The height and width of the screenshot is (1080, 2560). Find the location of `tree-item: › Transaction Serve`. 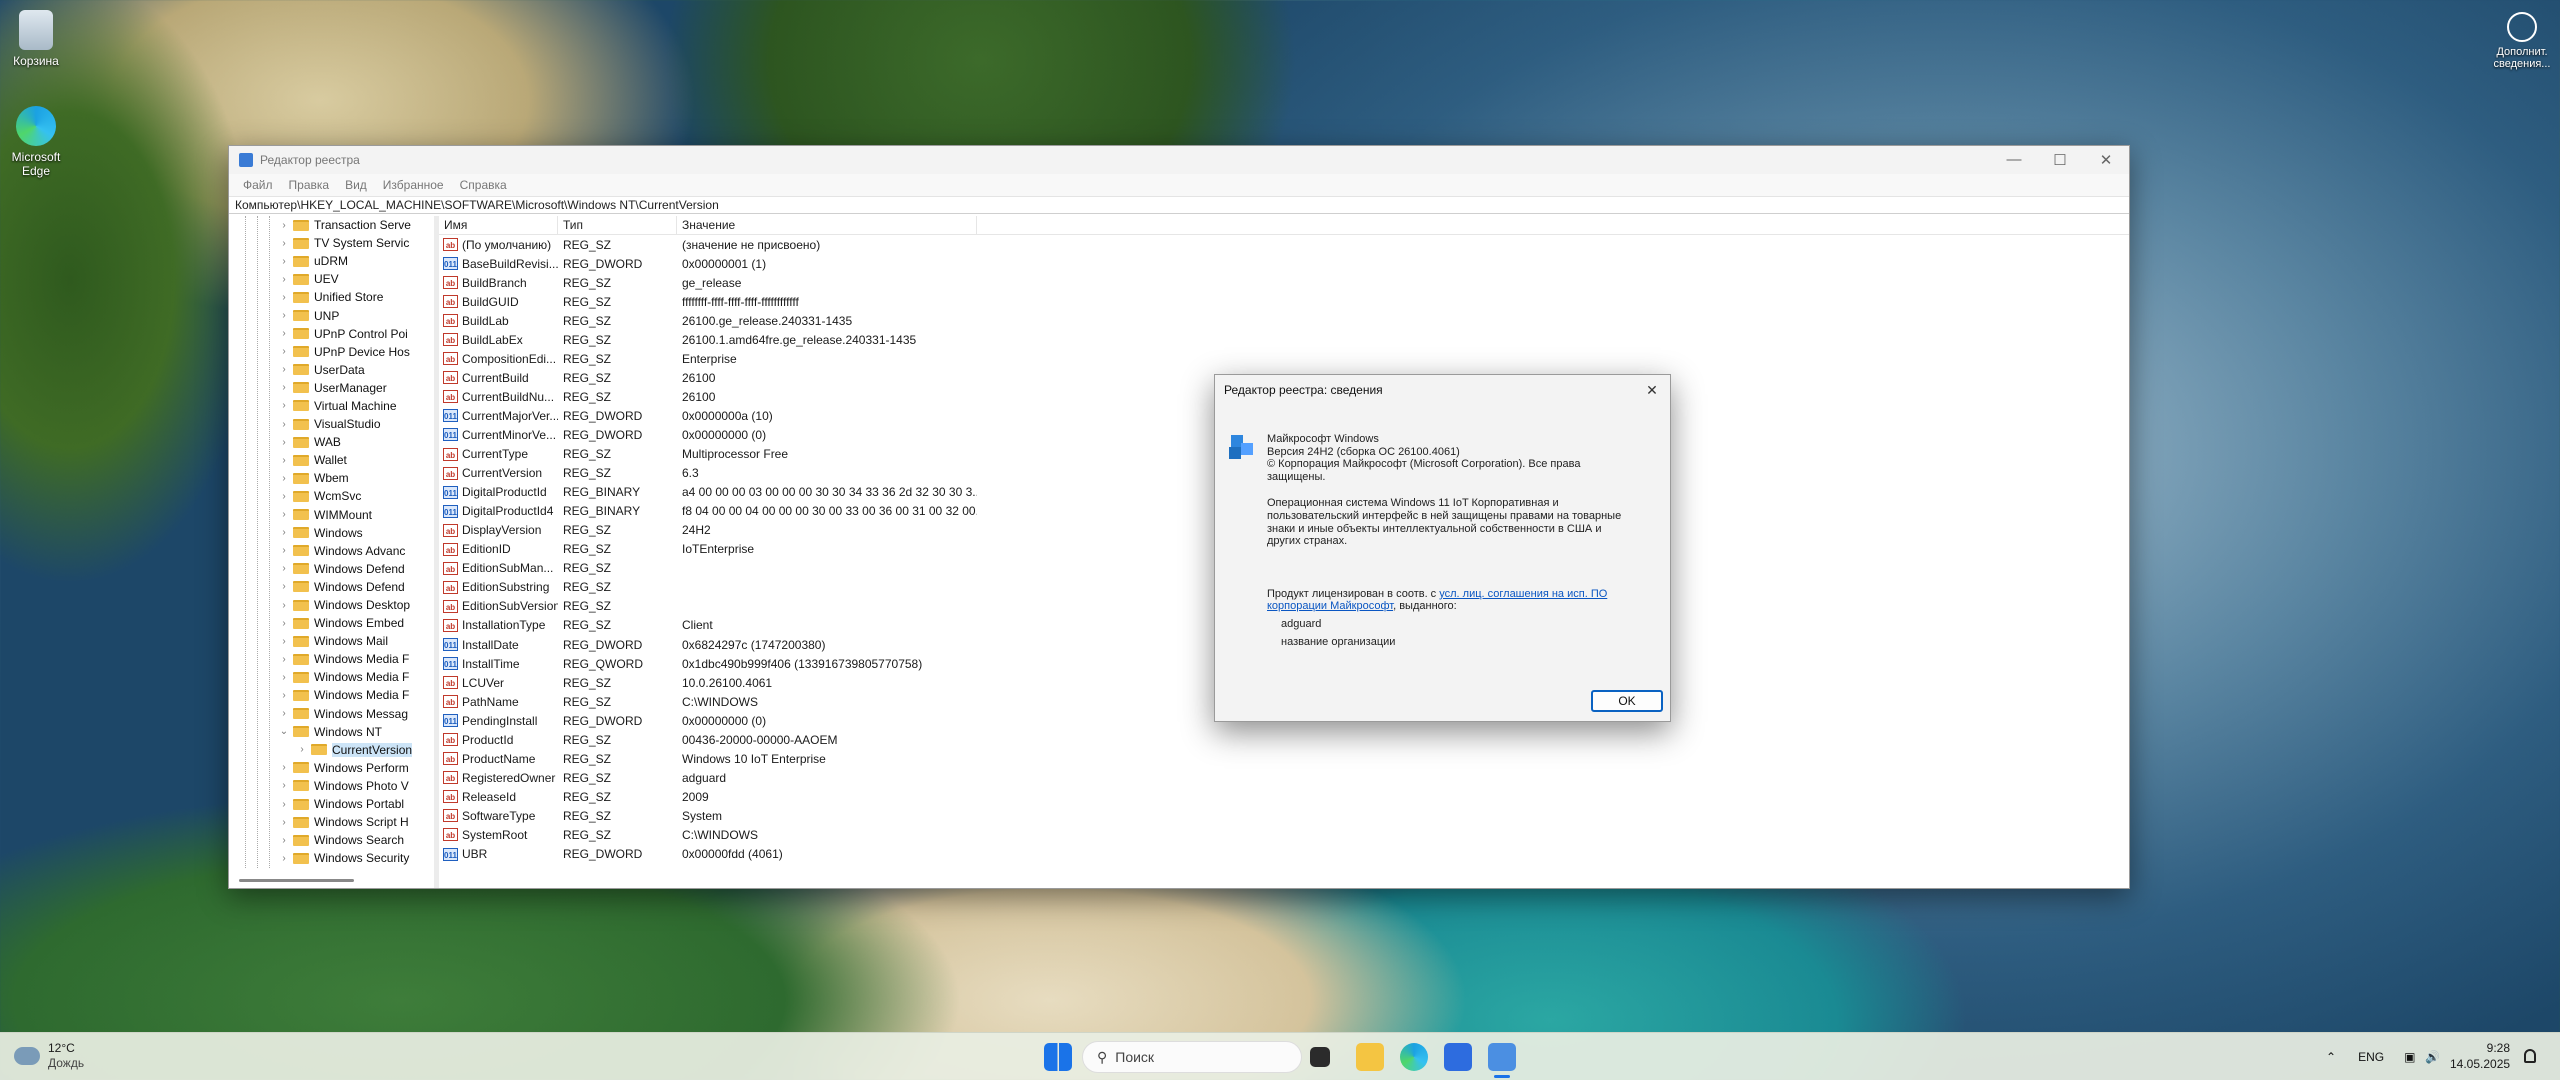

tree-item: › Transaction Serve is located at coordinates (331, 225).